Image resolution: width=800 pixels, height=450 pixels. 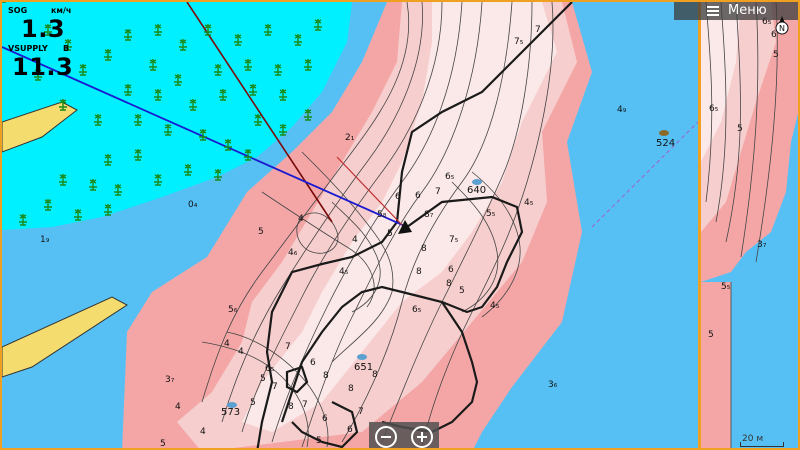 What do you see at coordinates (350, 138) in the screenshot?
I see `depth-label: 2₁` at bounding box center [350, 138].